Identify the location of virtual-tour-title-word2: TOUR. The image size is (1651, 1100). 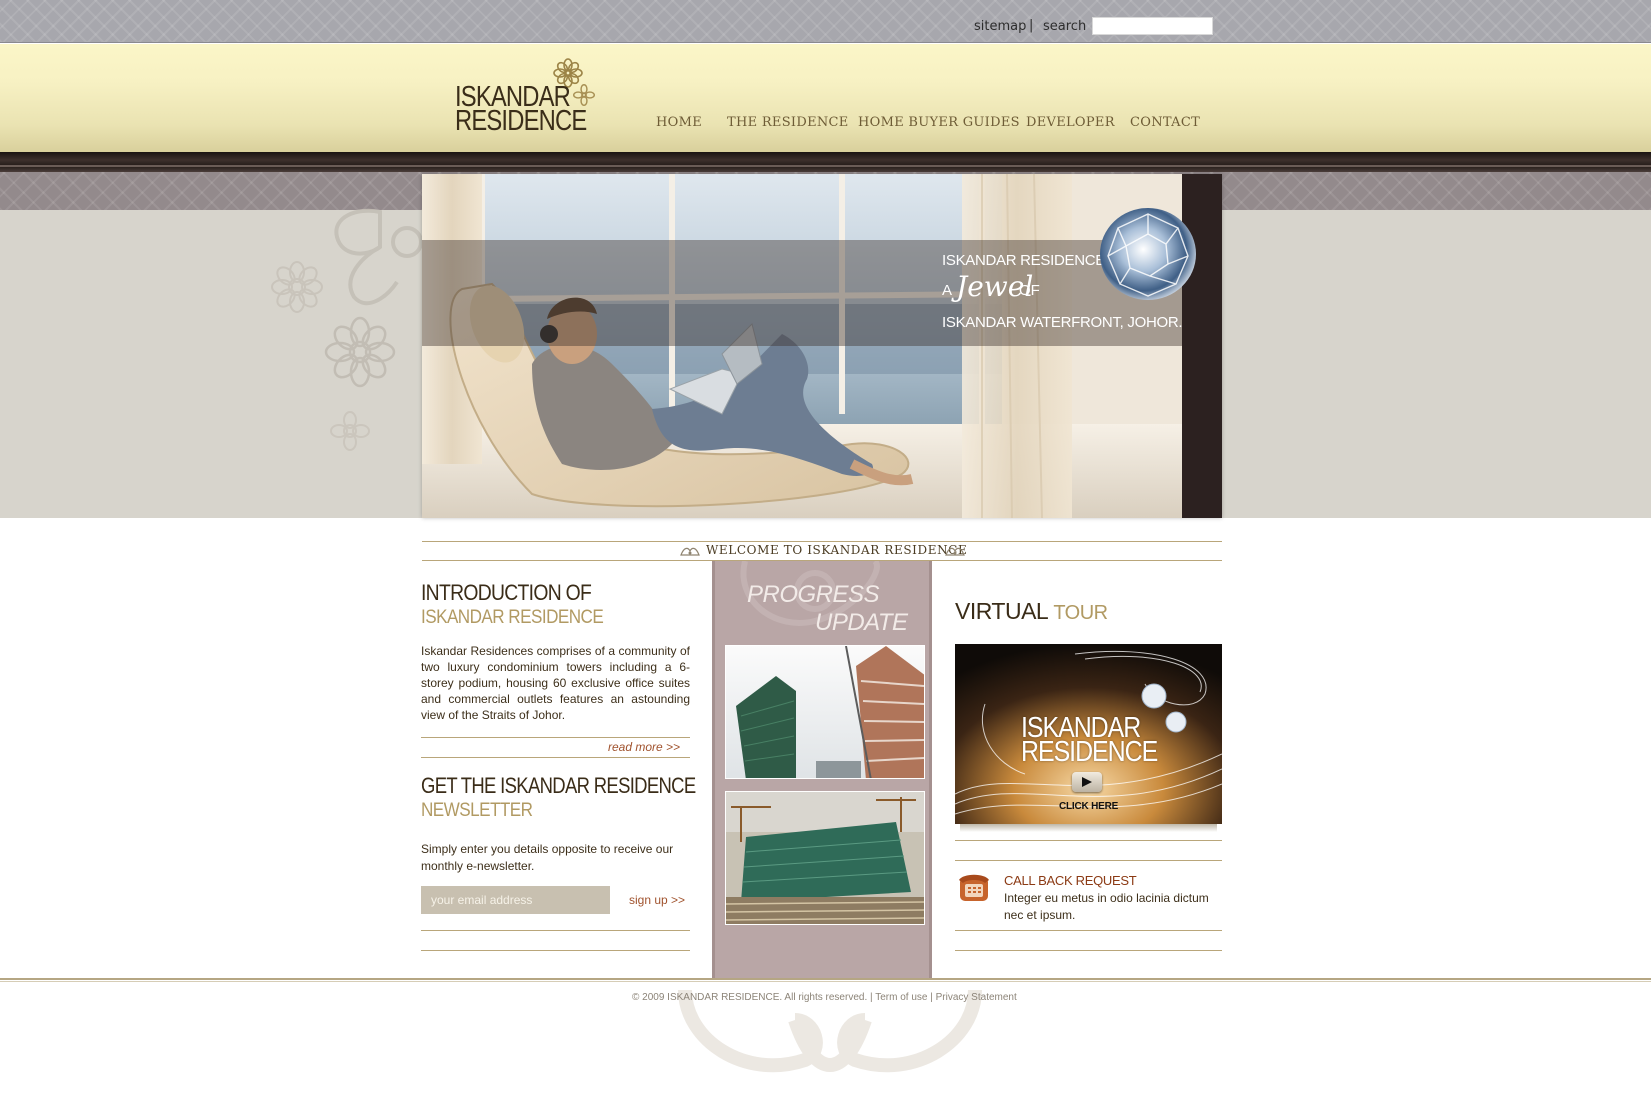
(1080, 613).